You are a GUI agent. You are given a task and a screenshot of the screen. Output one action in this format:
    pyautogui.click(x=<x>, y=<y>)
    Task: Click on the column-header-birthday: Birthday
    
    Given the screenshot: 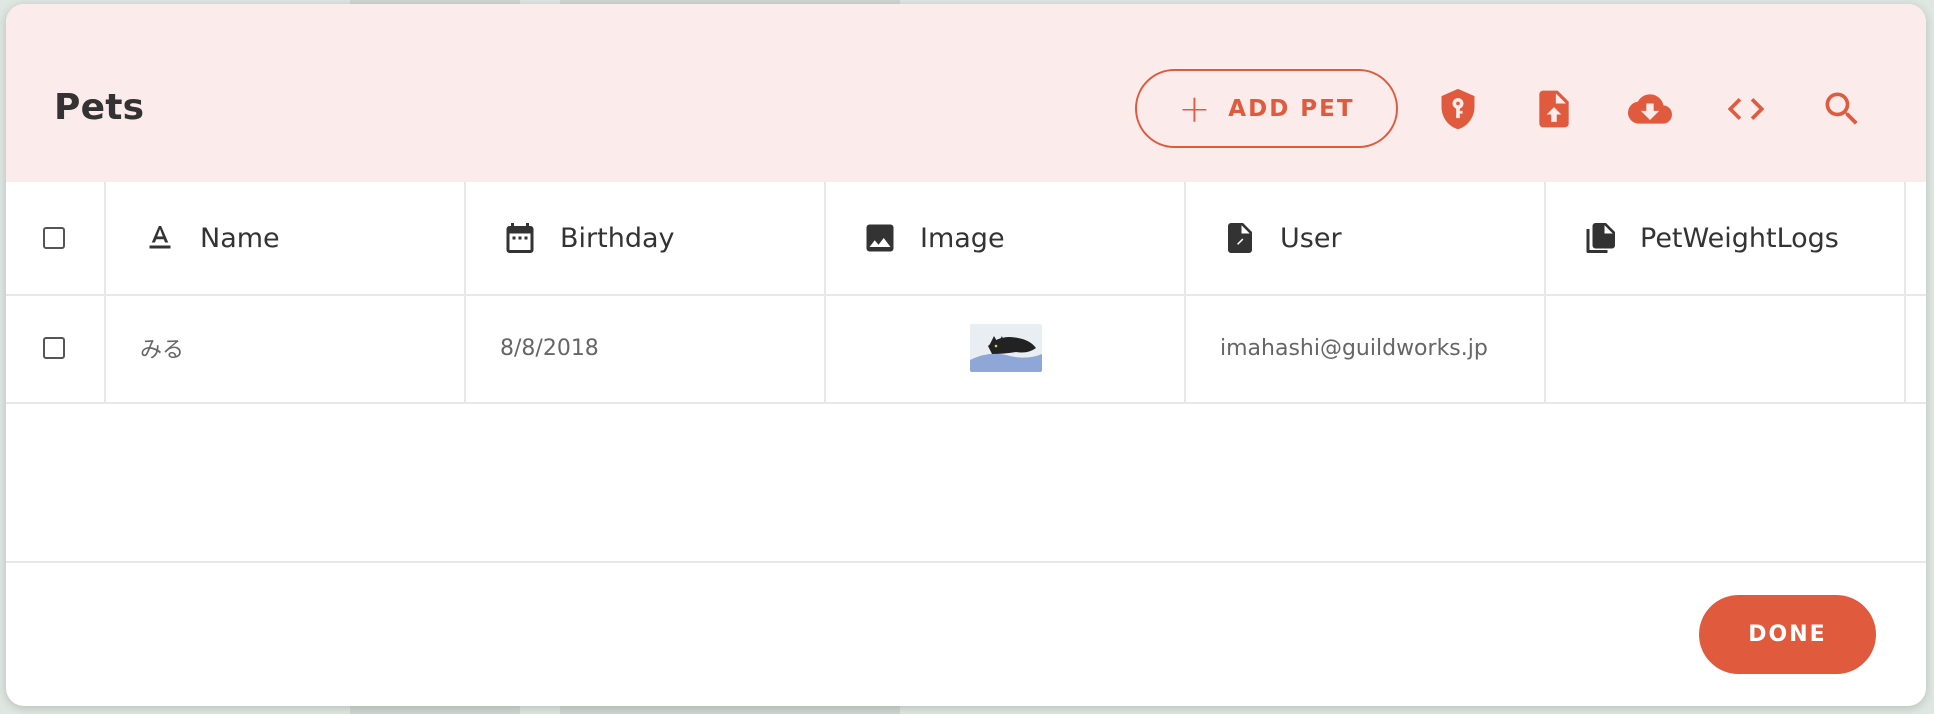 What is the action you would take?
    pyautogui.click(x=646, y=238)
    